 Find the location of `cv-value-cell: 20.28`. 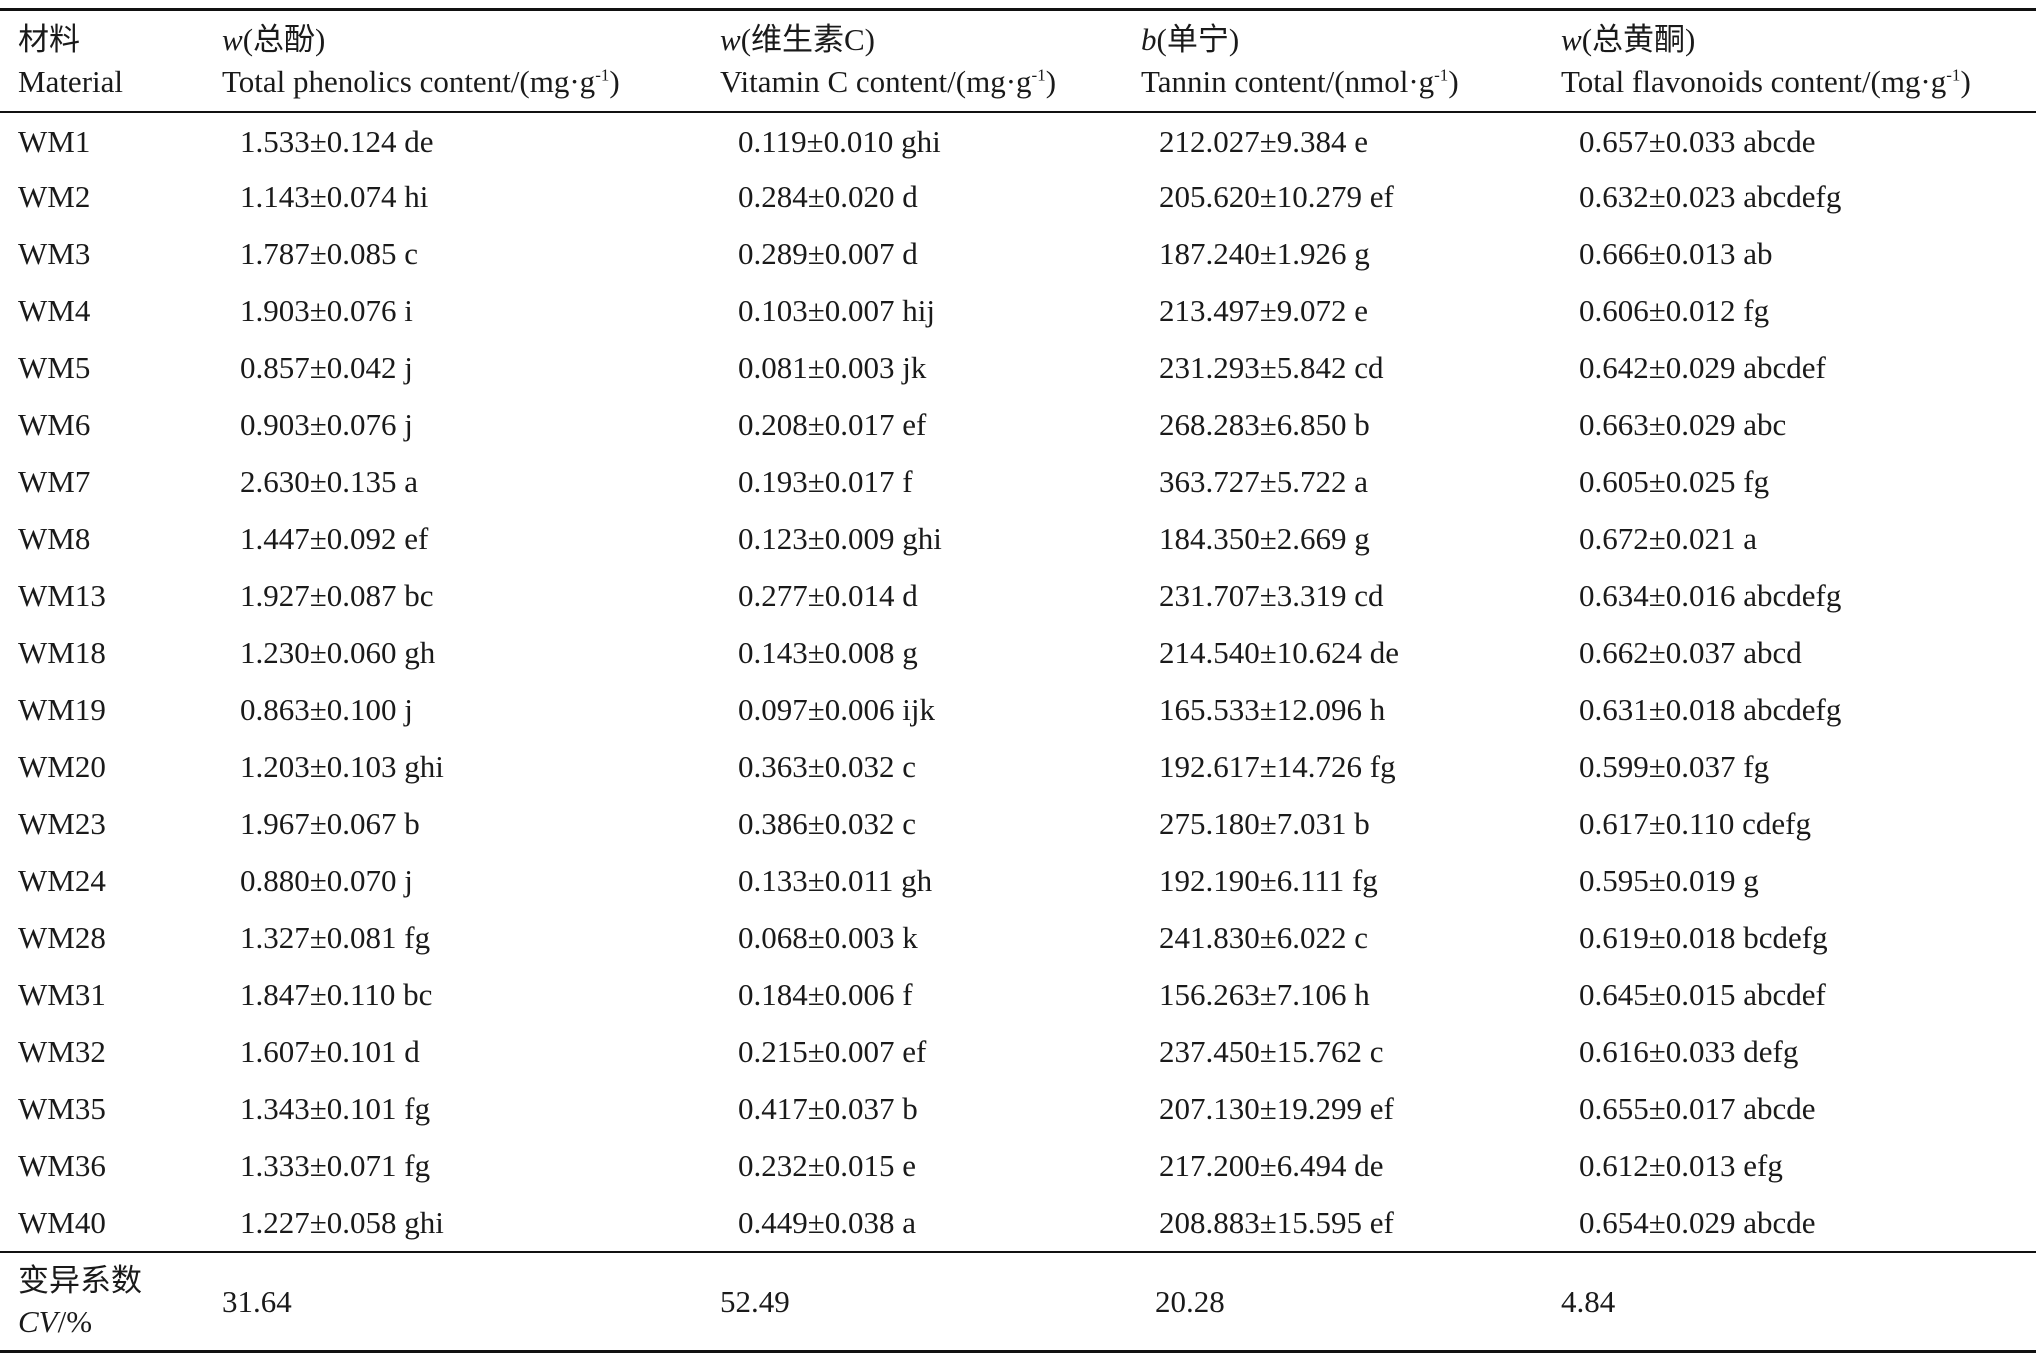

cv-value-cell: 20.28 is located at coordinates (1333, 1301).